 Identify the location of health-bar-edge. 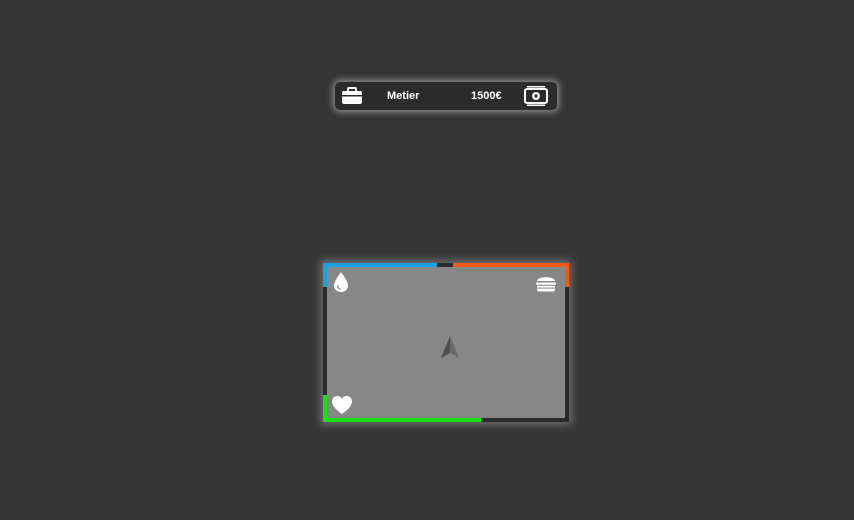
(325, 408).